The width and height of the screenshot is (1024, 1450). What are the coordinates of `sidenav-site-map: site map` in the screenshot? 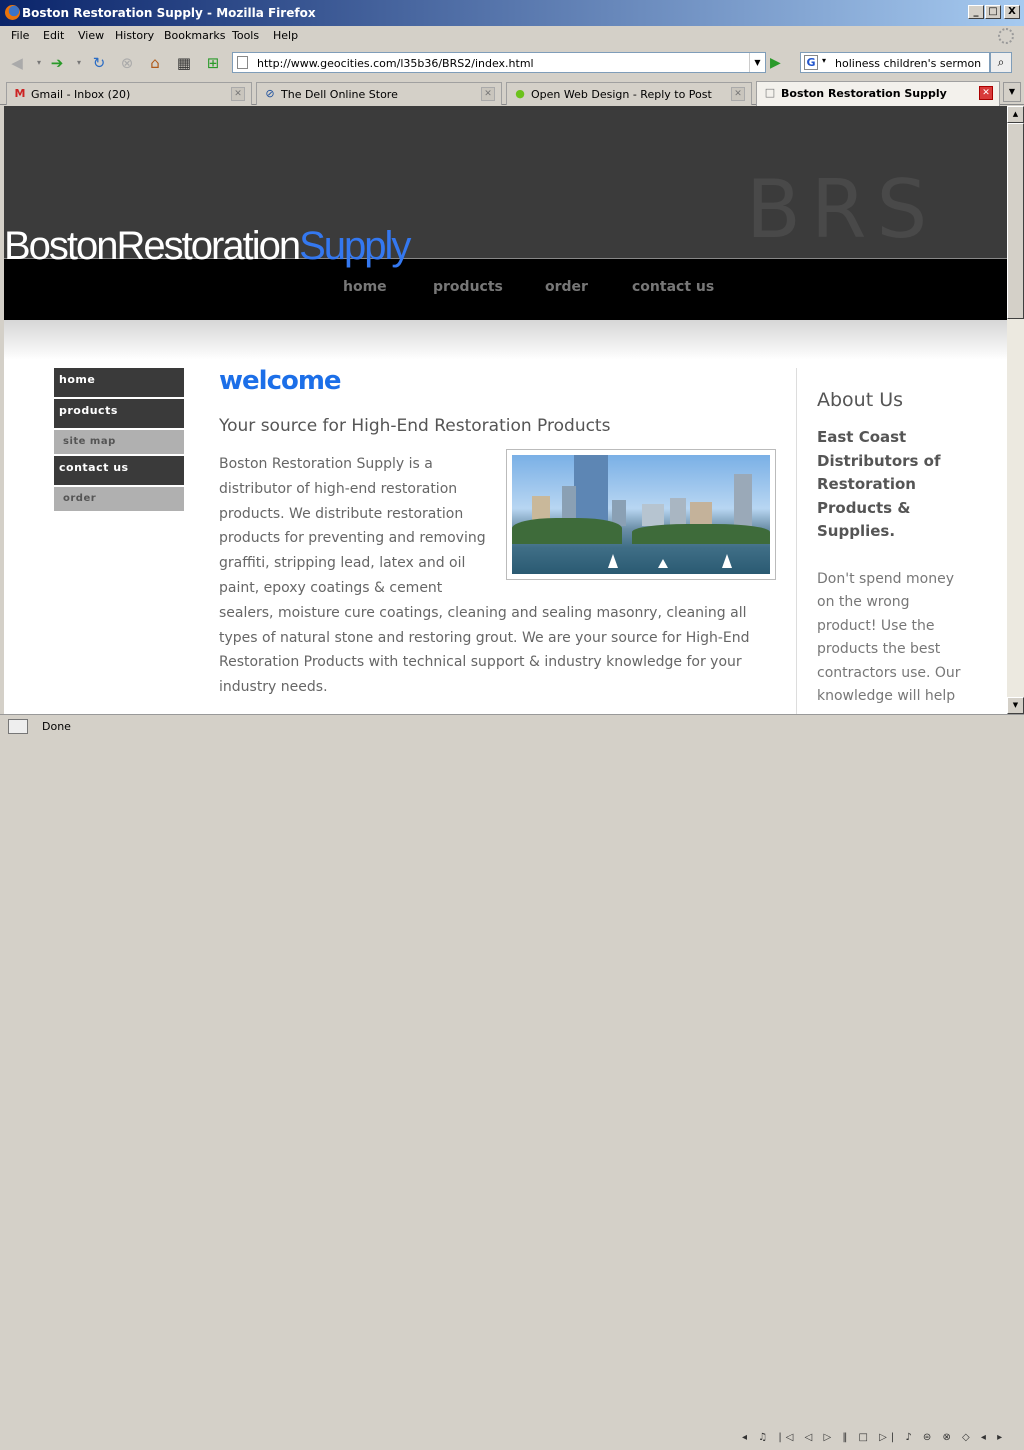 It's located at (119, 442).